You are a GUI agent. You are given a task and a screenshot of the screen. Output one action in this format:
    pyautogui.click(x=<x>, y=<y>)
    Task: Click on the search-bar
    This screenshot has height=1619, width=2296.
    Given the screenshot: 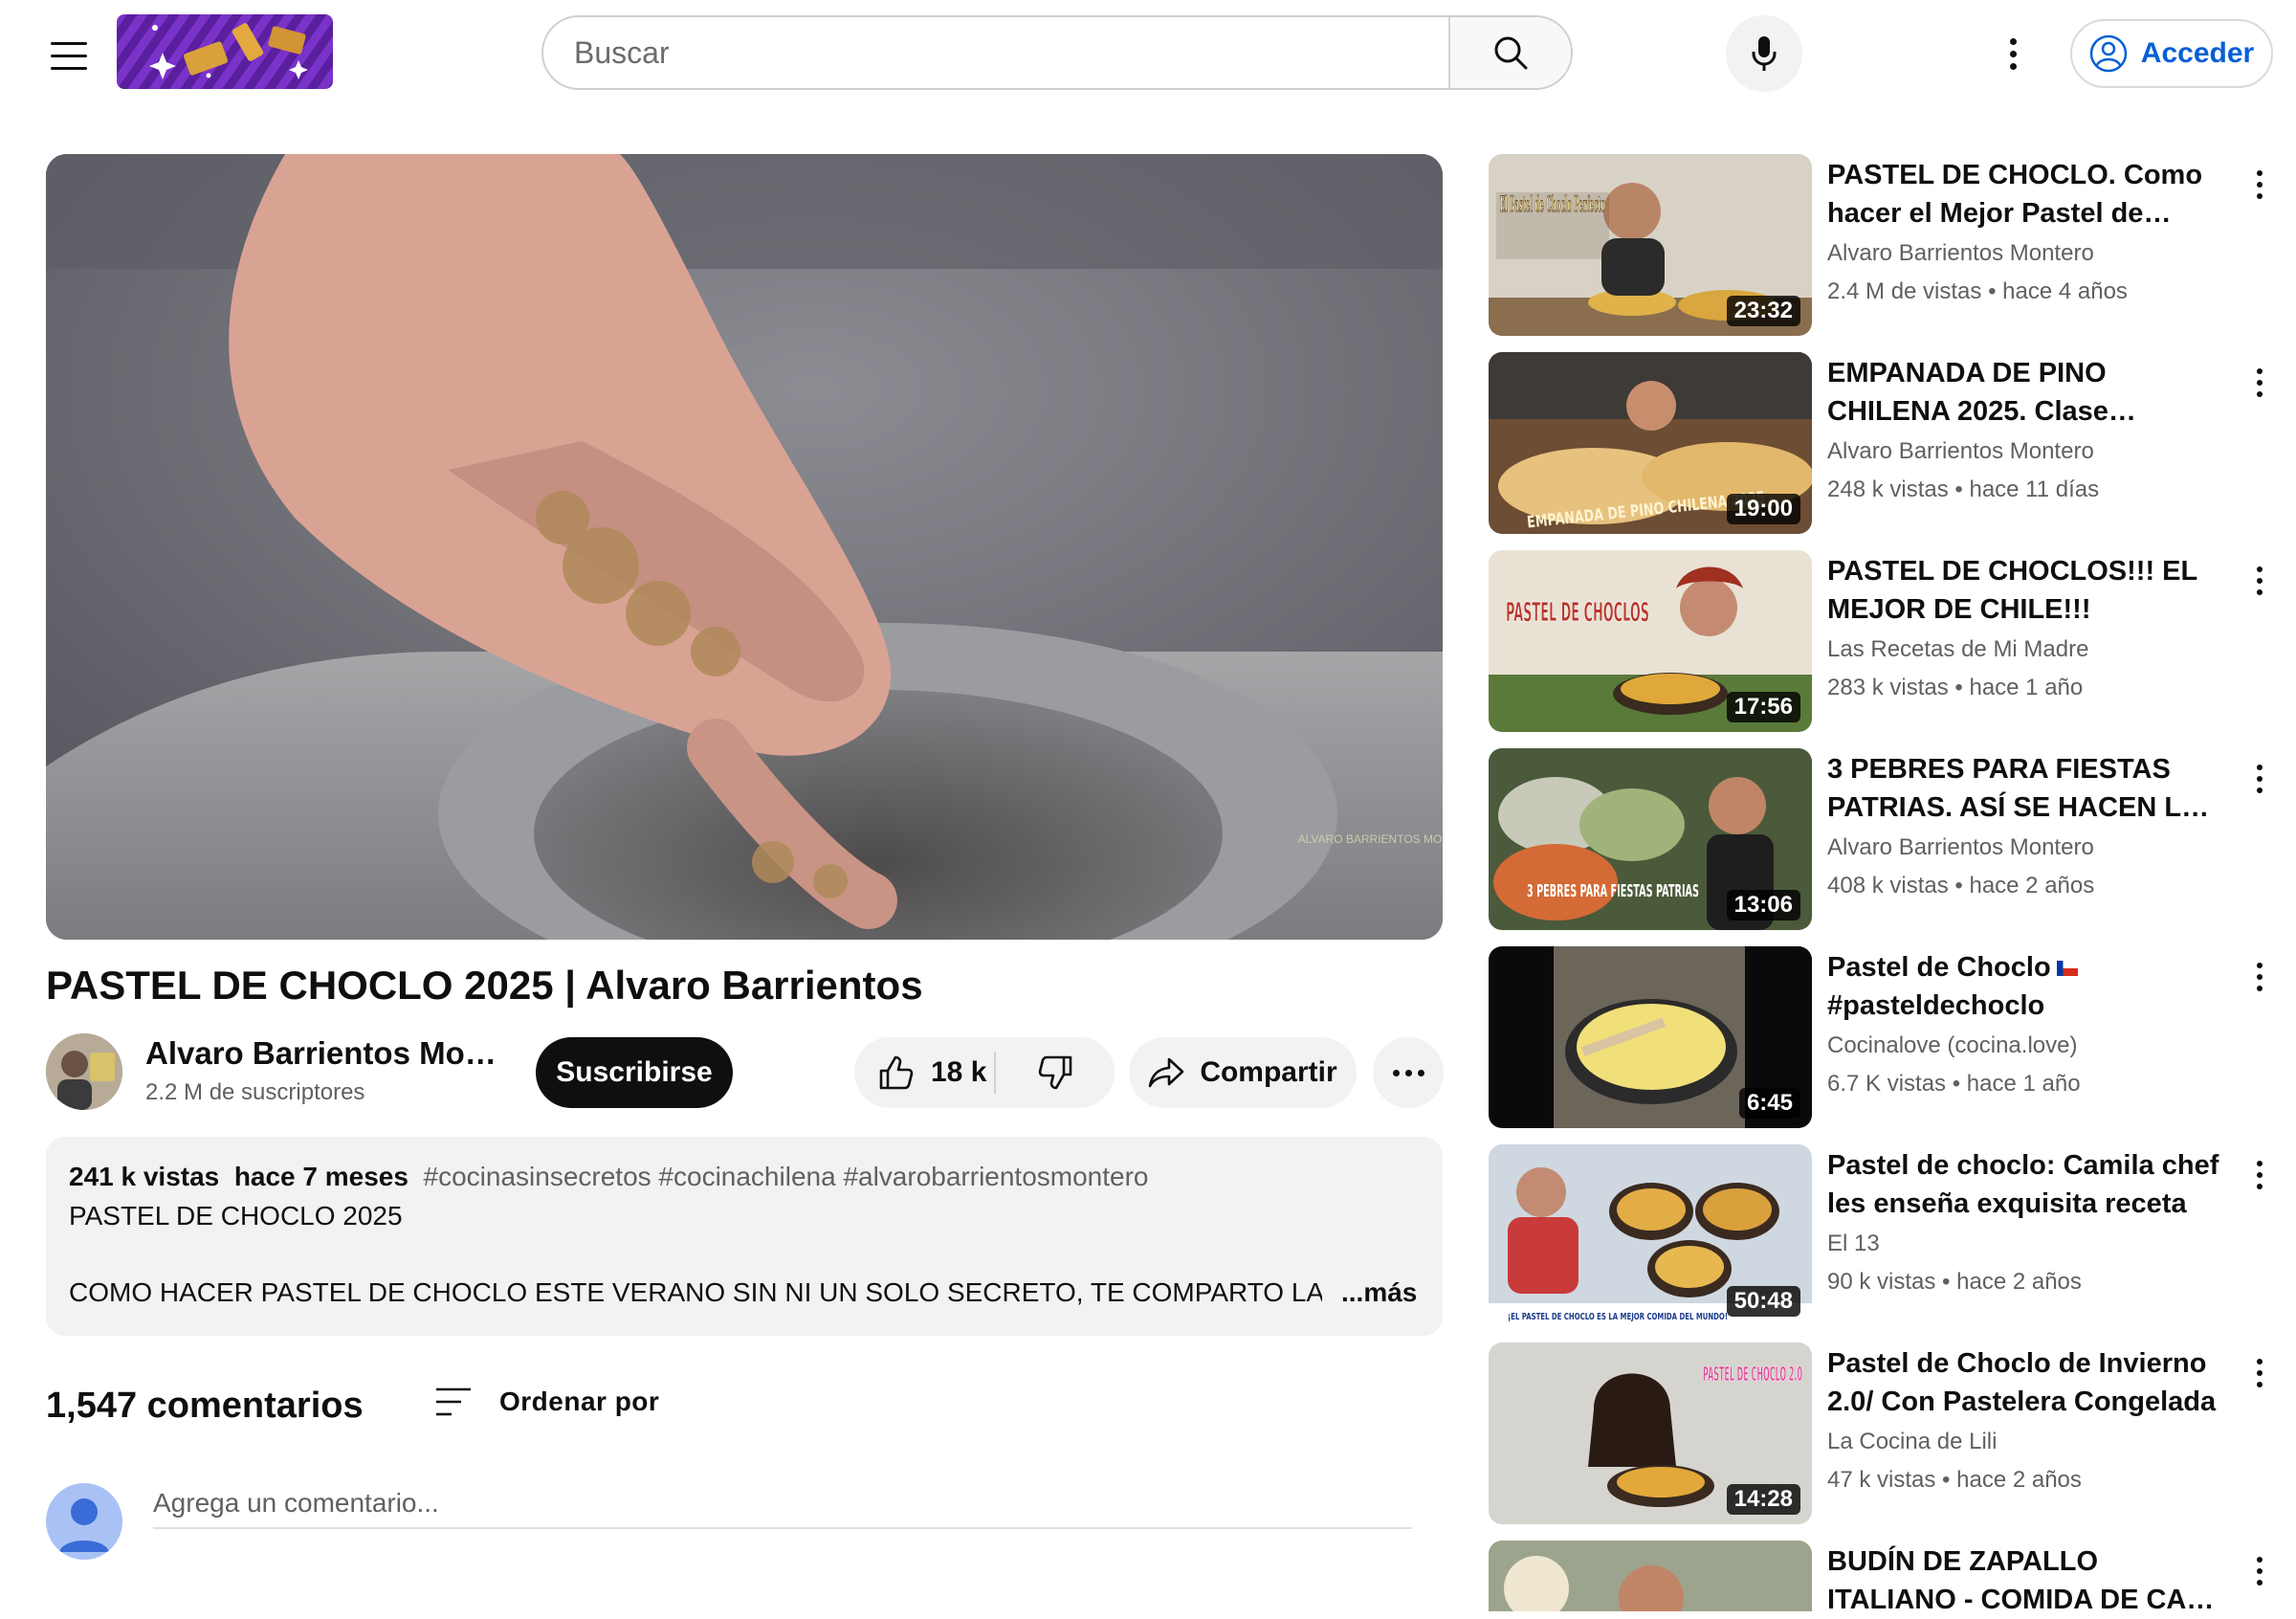 What is the action you would take?
    pyautogui.click(x=1057, y=52)
    